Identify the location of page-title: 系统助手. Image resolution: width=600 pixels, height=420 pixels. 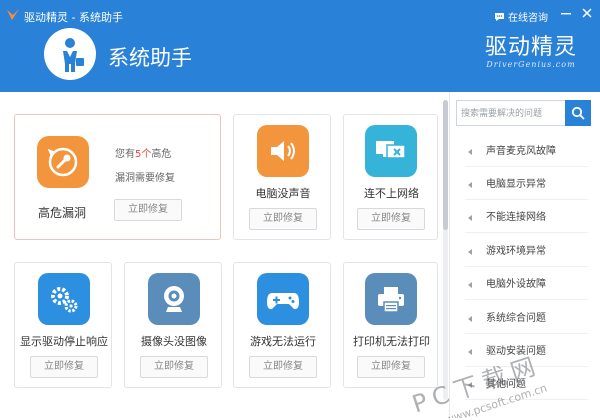
(150, 58).